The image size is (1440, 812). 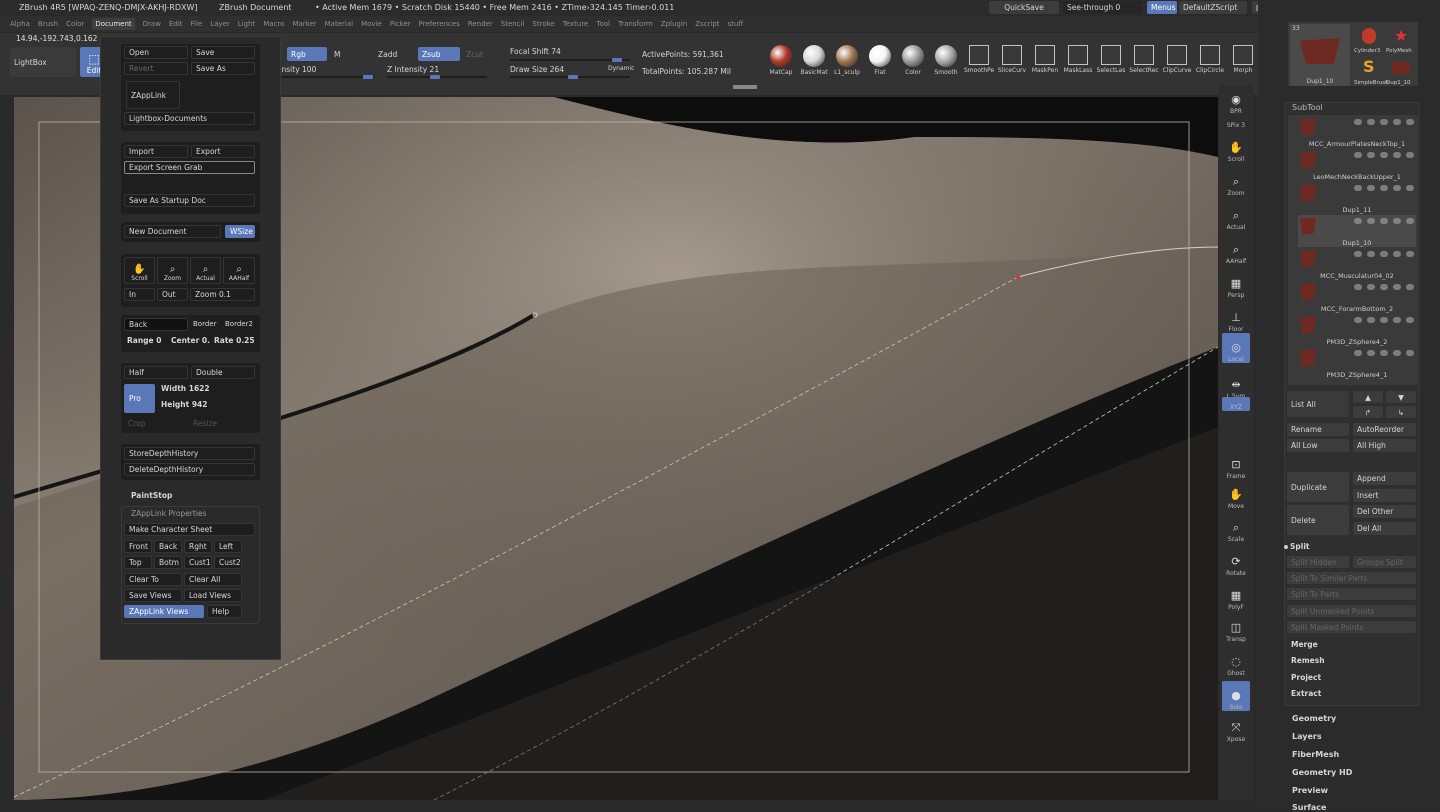 What do you see at coordinates (223, 68) in the screenshot?
I see `save-as-button: Save As` at bounding box center [223, 68].